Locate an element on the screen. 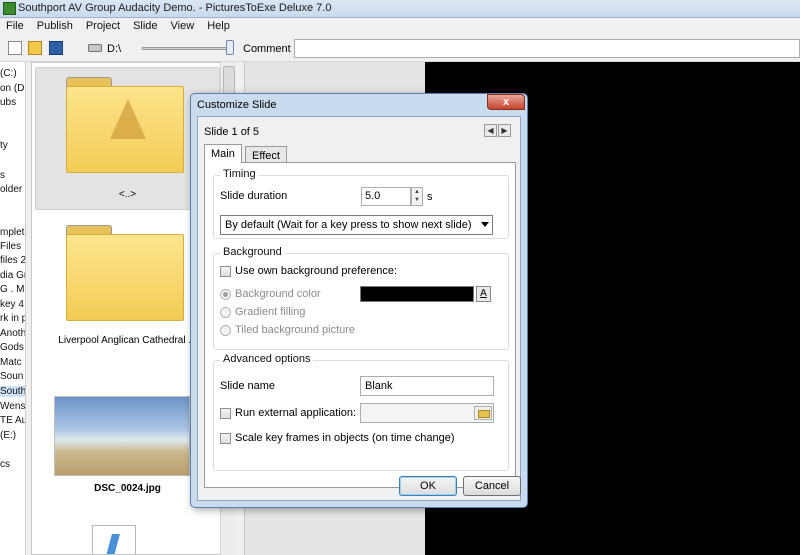 The height and width of the screenshot is (555, 800). menu-project: Project is located at coordinates (103, 26).